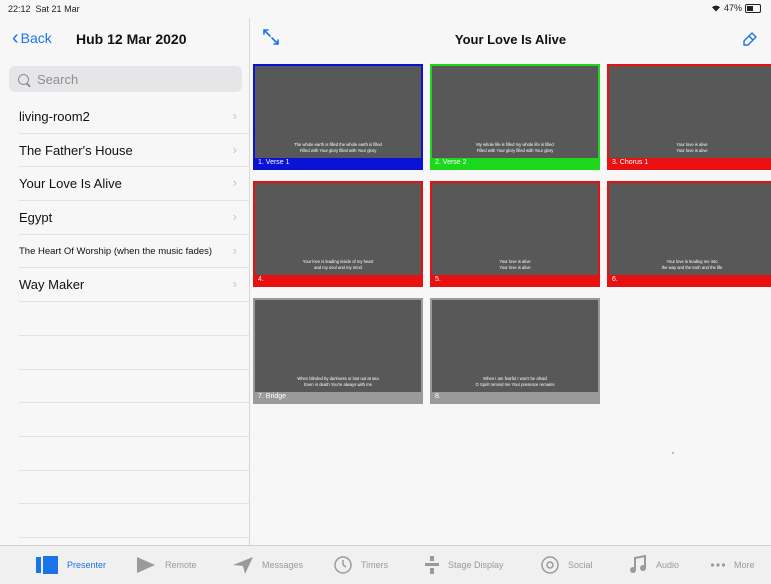 This screenshot has height=584, width=771. Describe the element at coordinates (134, 218) in the screenshot. I see `song-item-egypt: Egypt ›` at that location.